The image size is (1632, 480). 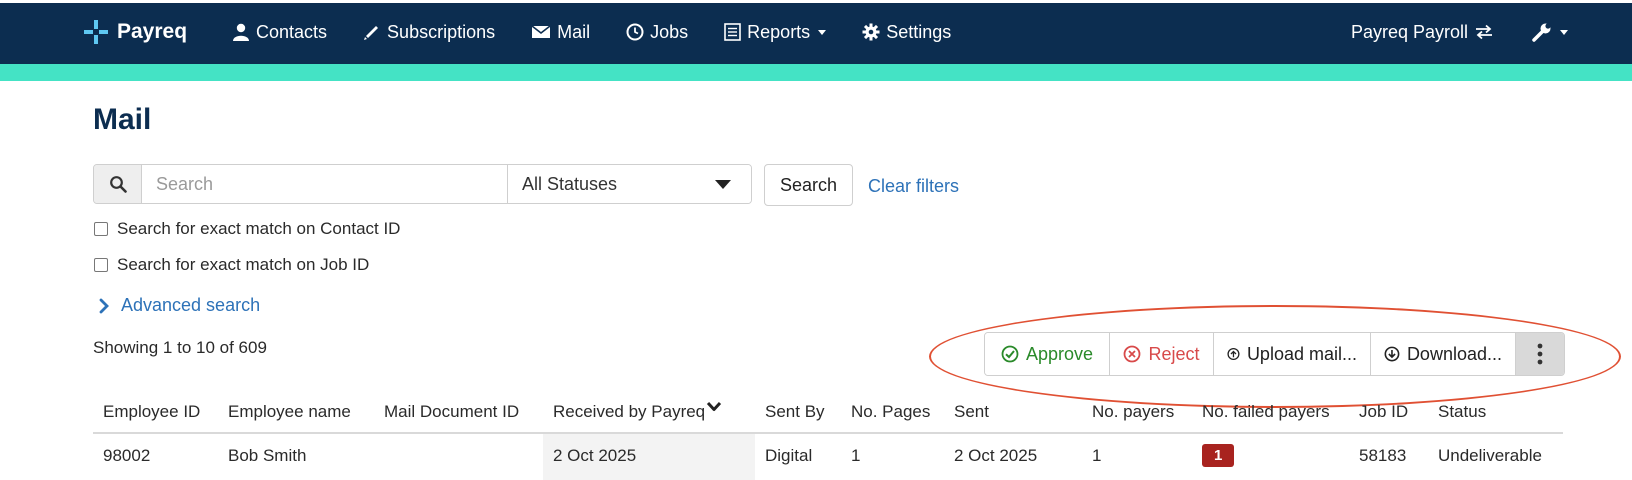 I want to click on brand-logo: Payreq, so click(x=135, y=32).